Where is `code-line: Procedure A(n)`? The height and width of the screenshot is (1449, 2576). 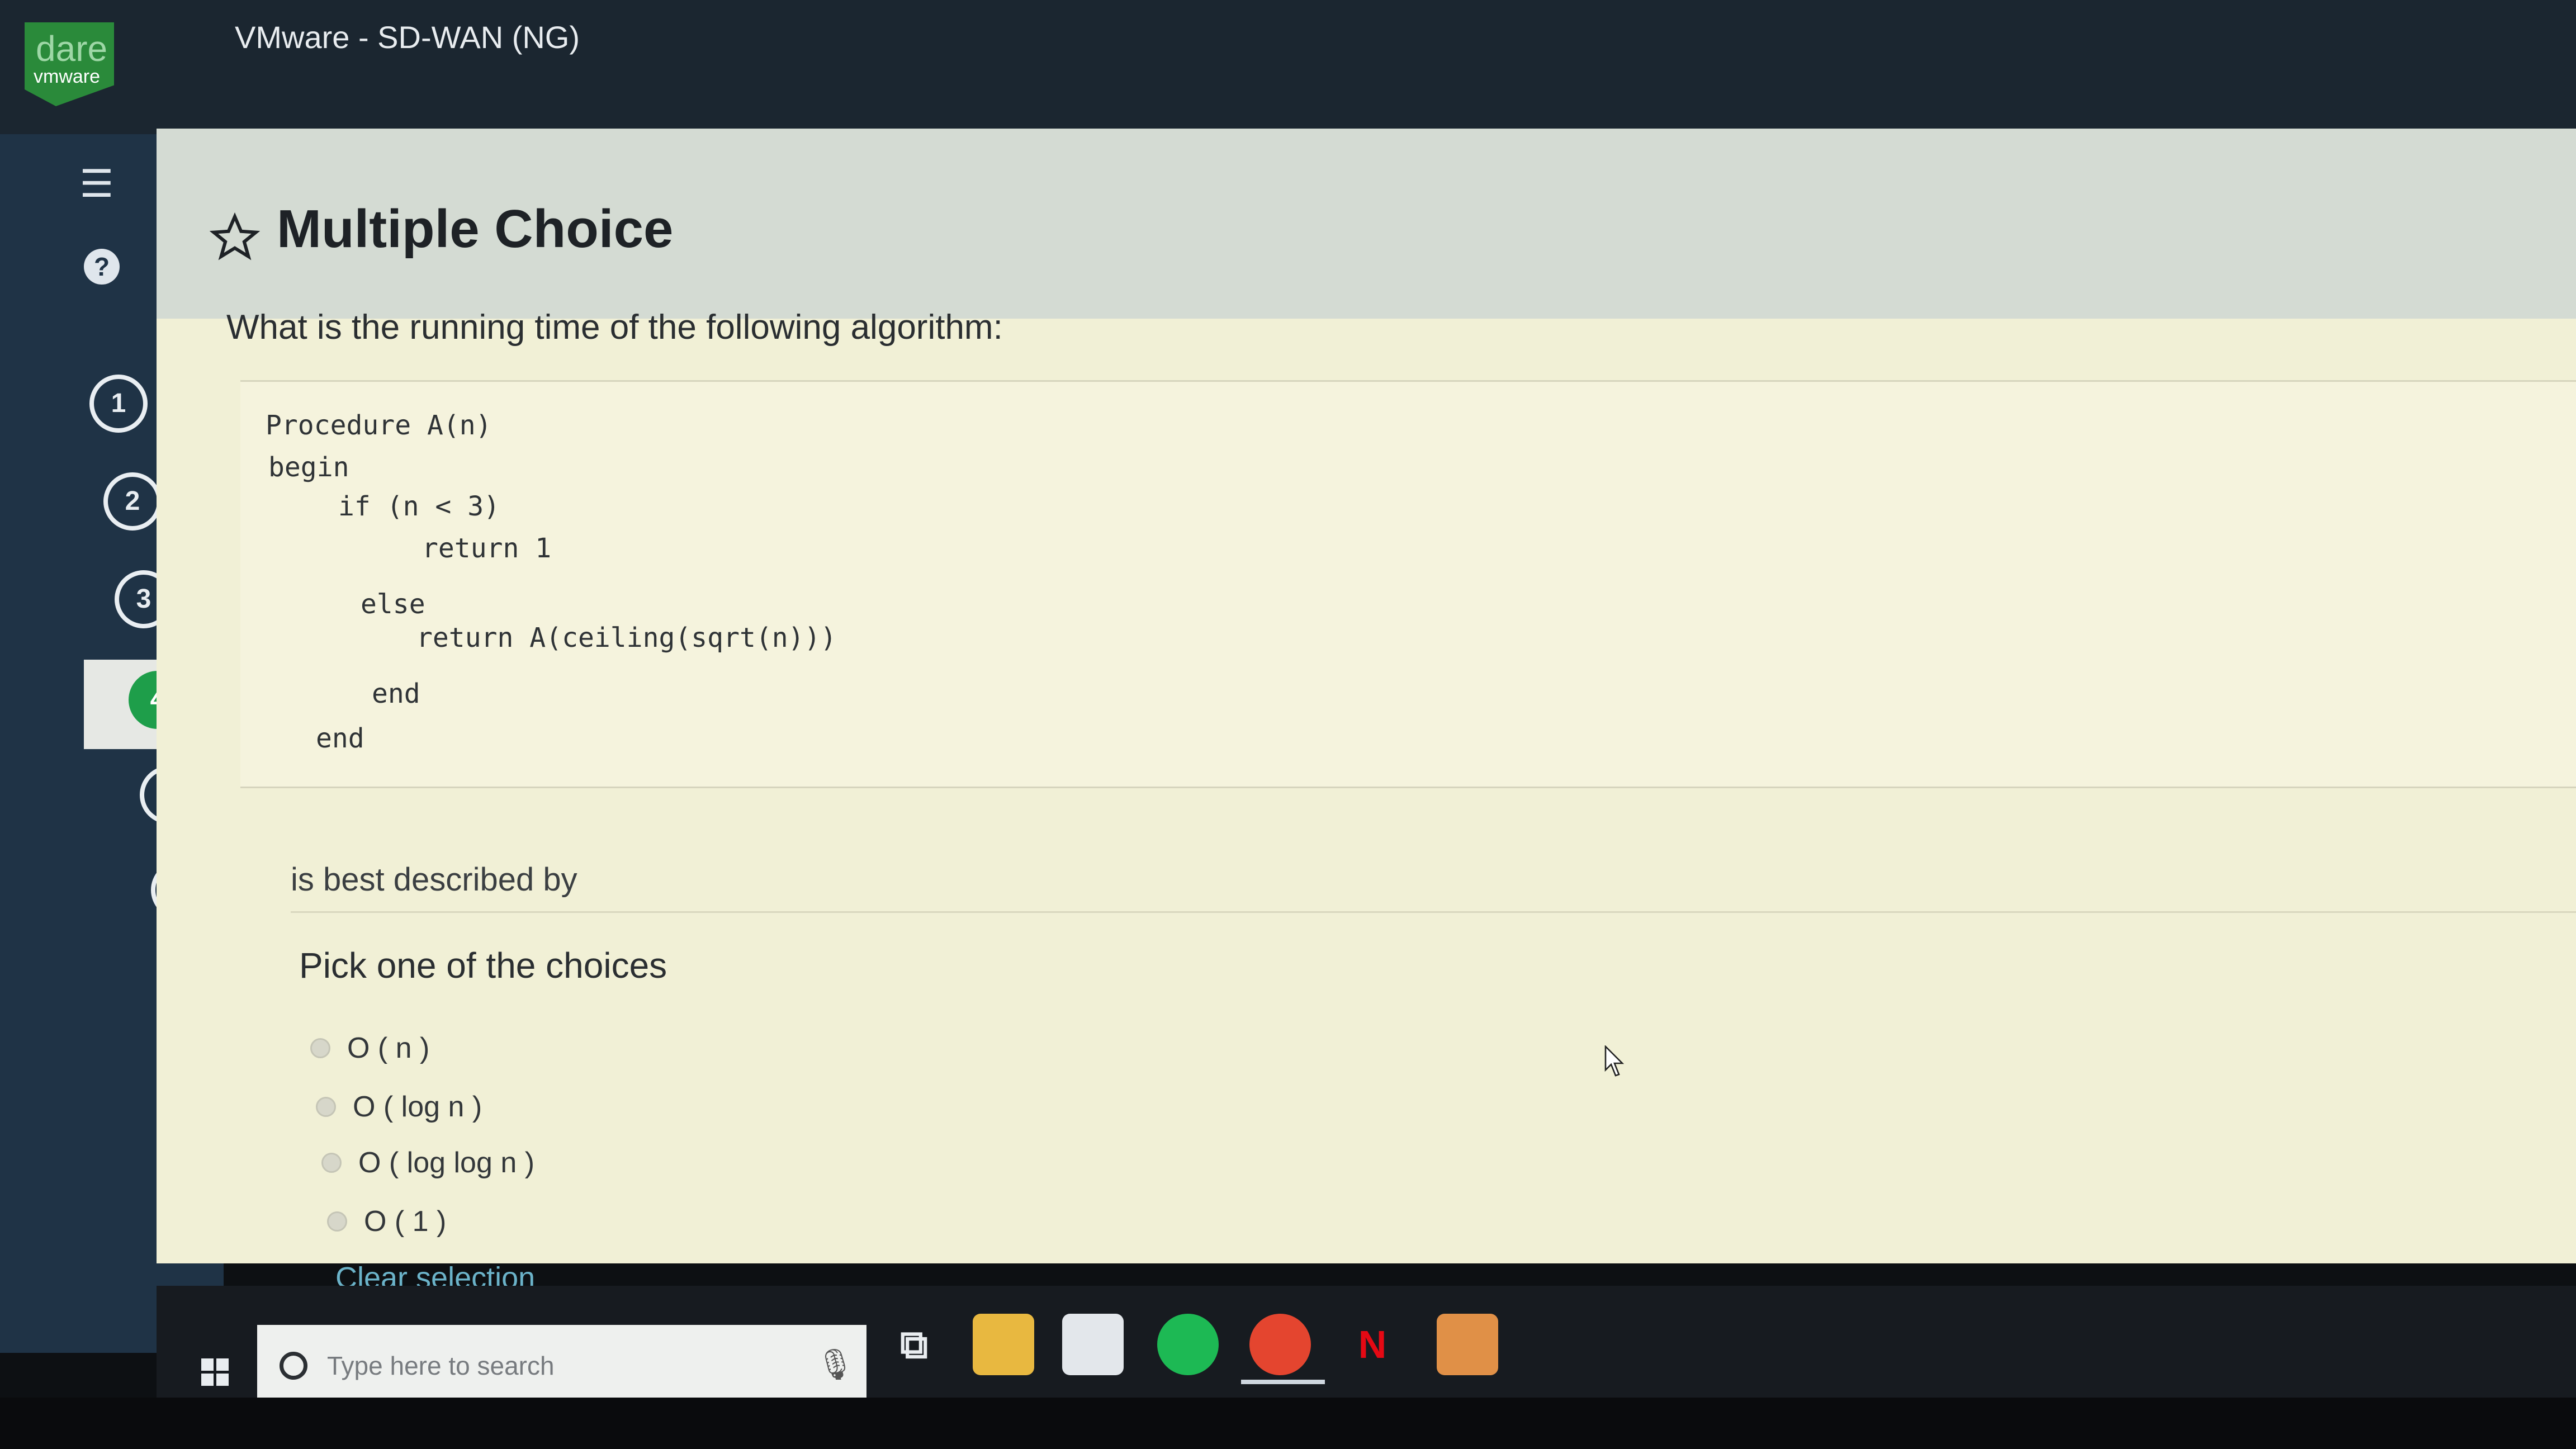
code-line: Procedure A(n) is located at coordinates (379, 425).